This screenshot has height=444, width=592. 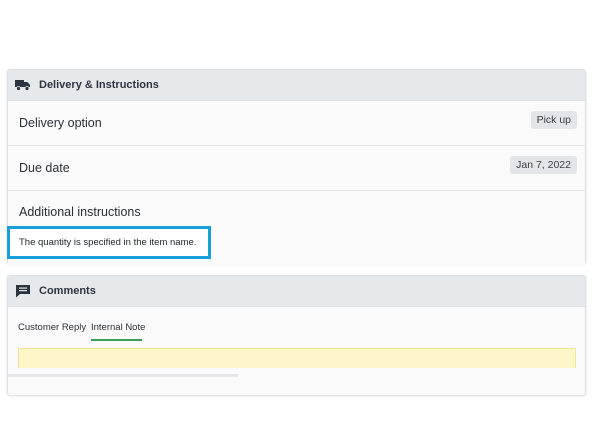 What do you see at coordinates (296, 85) in the screenshot?
I see `delivery-card-header: Delivery & Instructions` at bounding box center [296, 85].